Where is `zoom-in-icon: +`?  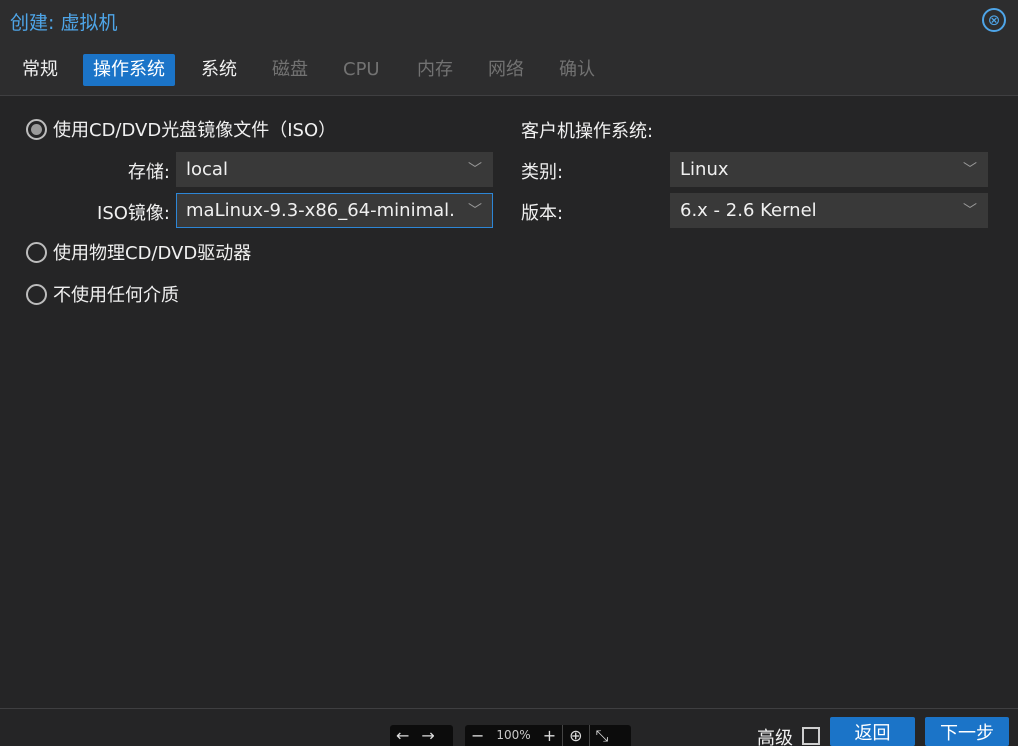 zoom-in-icon: + is located at coordinates (549, 735).